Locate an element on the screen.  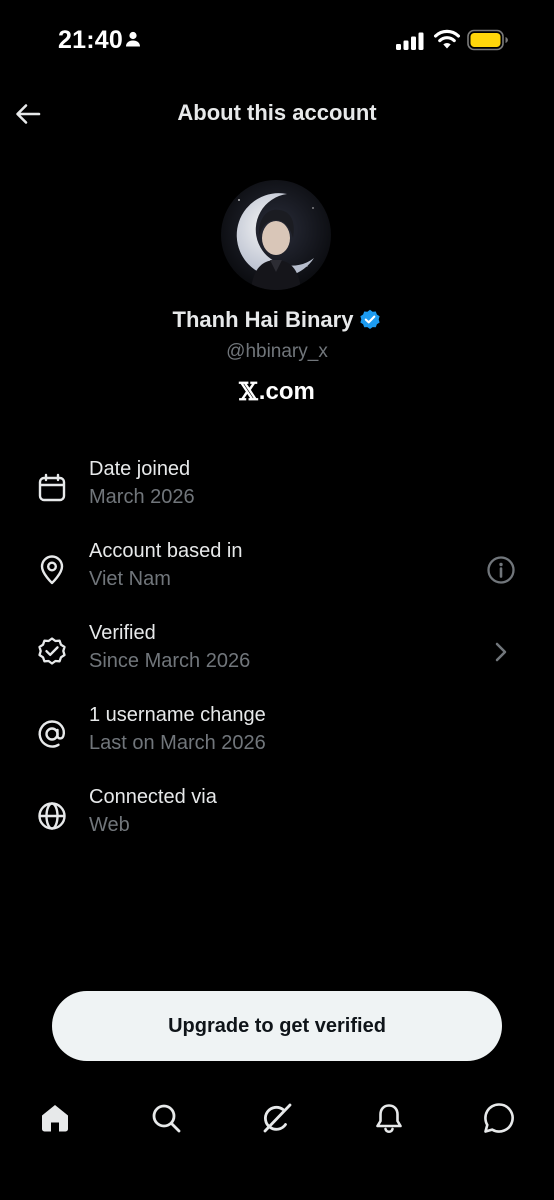
nav-grok is located at coordinates (277, 1118).